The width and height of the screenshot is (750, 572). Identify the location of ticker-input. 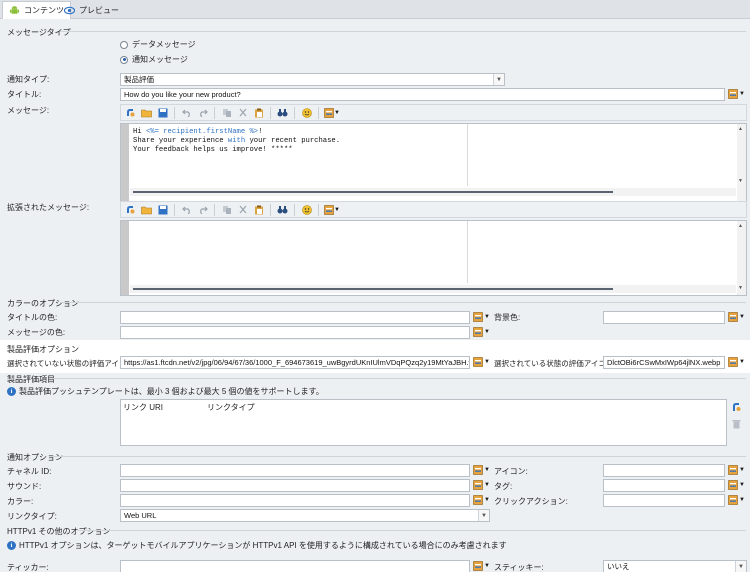
(295, 566).